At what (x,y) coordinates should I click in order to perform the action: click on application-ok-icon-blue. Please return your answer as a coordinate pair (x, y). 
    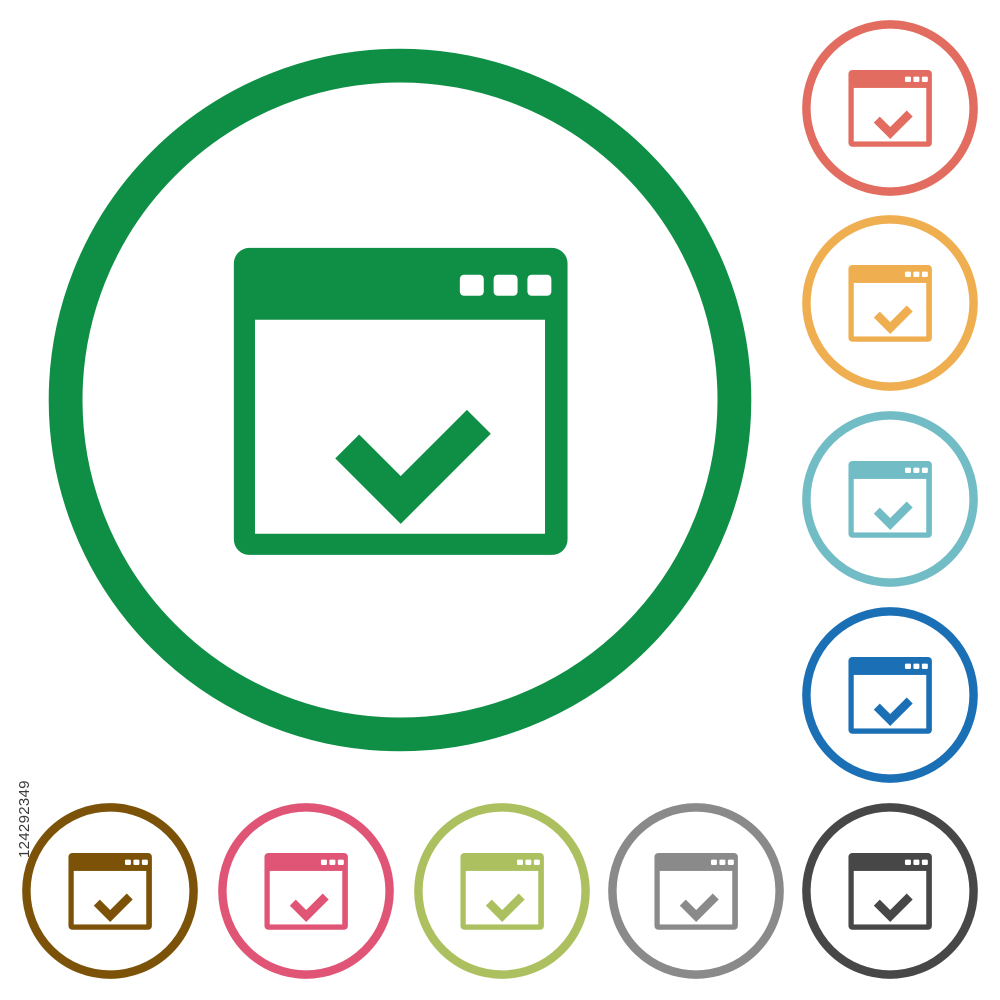
    Looking at the image, I should click on (890, 695).